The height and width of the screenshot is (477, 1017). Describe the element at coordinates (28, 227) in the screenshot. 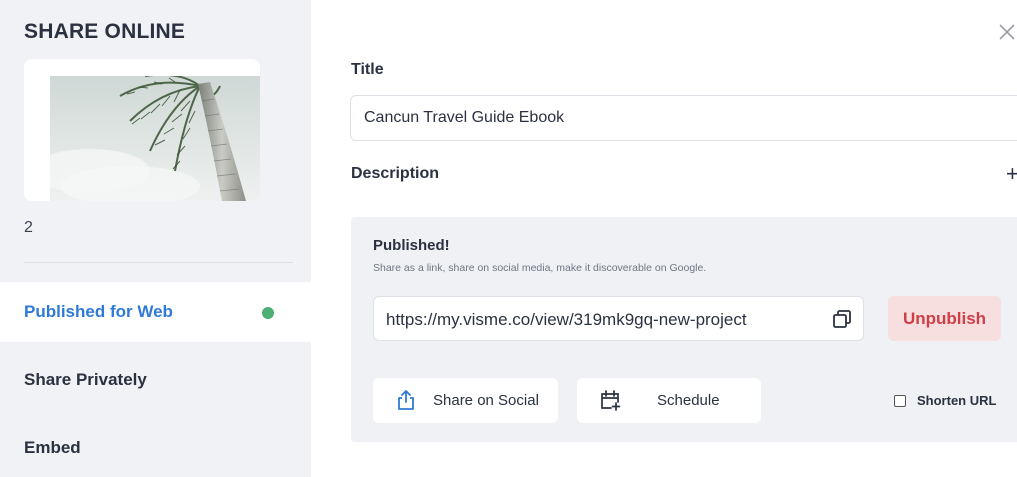

I see `page-count: 2` at that location.